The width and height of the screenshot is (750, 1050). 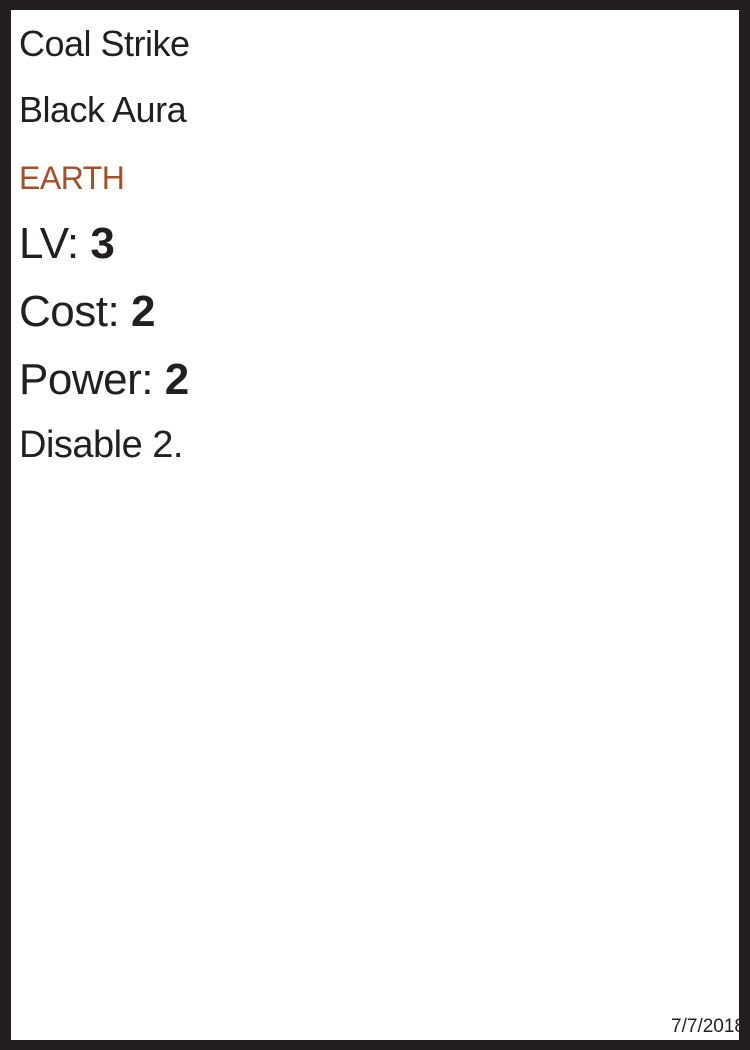 I want to click on card-power: Power: 2, so click(x=104, y=380).